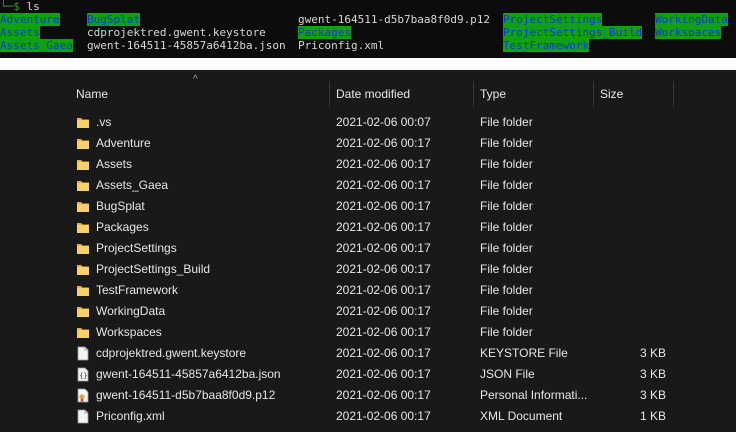 This screenshot has width=736, height=432. Describe the element at coordinates (493, 94) in the screenshot. I see `column-header-type: Type` at that location.